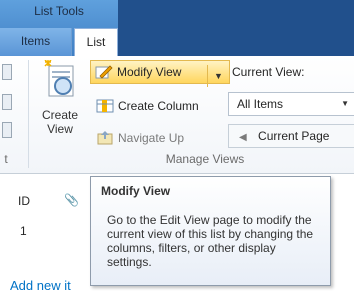  What do you see at coordinates (59, 78) in the screenshot?
I see `create-view-icon` at bounding box center [59, 78].